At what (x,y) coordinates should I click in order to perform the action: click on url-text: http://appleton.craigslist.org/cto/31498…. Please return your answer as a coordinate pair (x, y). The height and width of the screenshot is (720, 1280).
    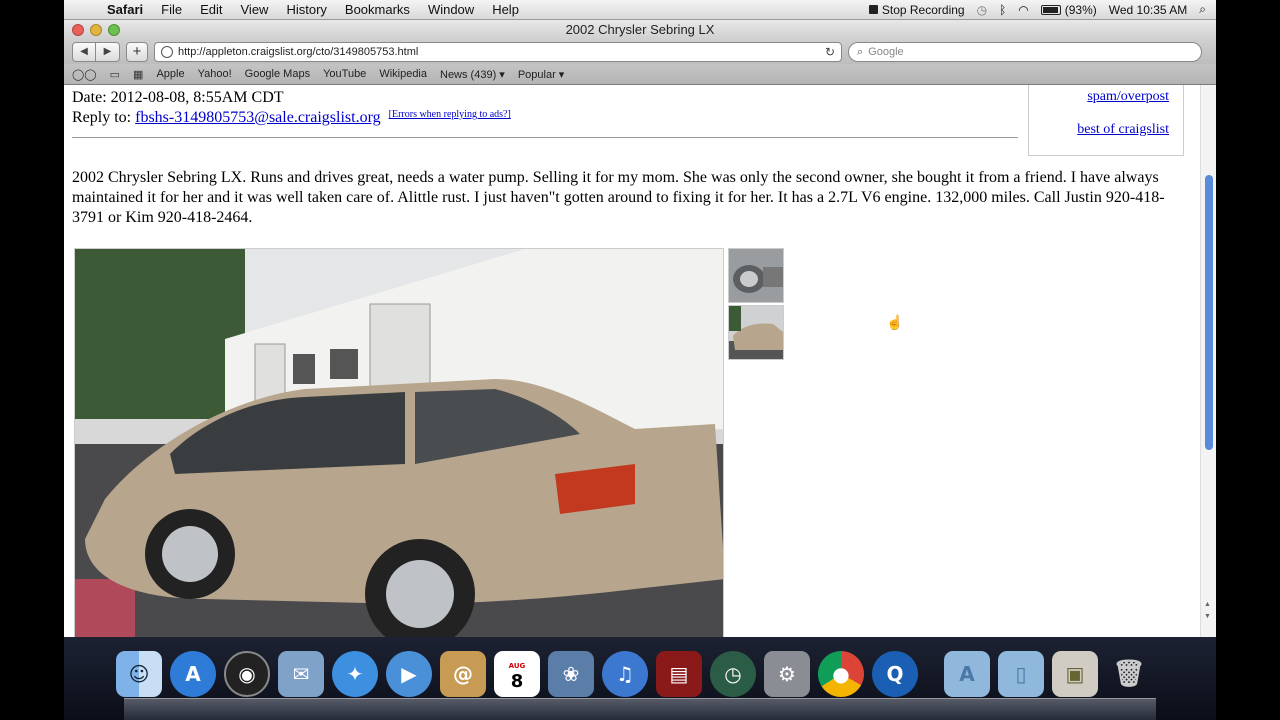
    Looking at the image, I should click on (499, 52).